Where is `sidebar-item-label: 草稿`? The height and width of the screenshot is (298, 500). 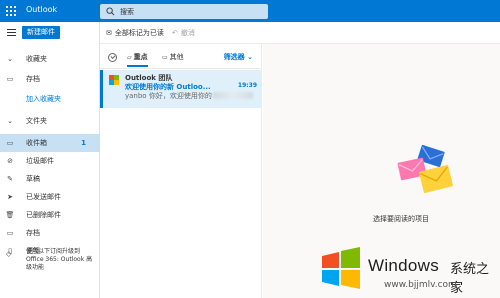 sidebar-item-label: 草稿 is located at coordinates (33, 179).